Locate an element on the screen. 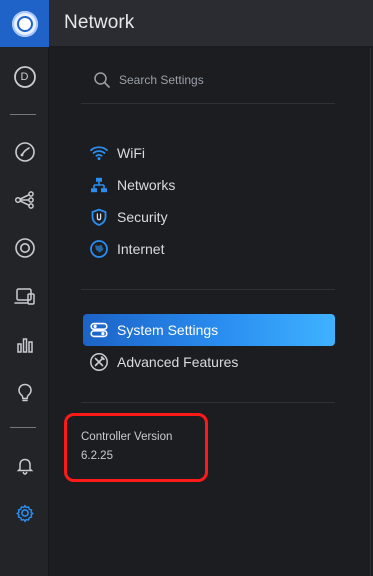 This screenshot has height=576, width=373. controller-version-value: 6.2.25 is located at coordinates (97, 456).